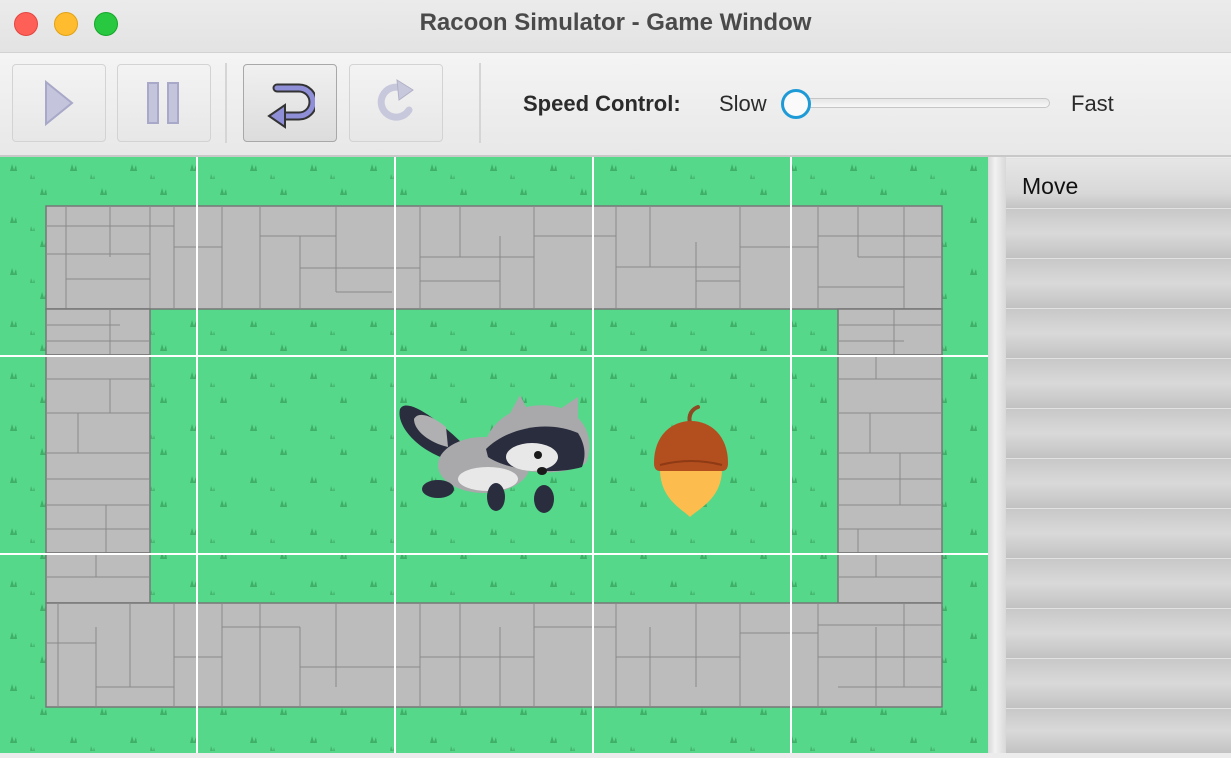 The image size is (1231, 758). I want to click on command-label: Move, so click(1050, 186).